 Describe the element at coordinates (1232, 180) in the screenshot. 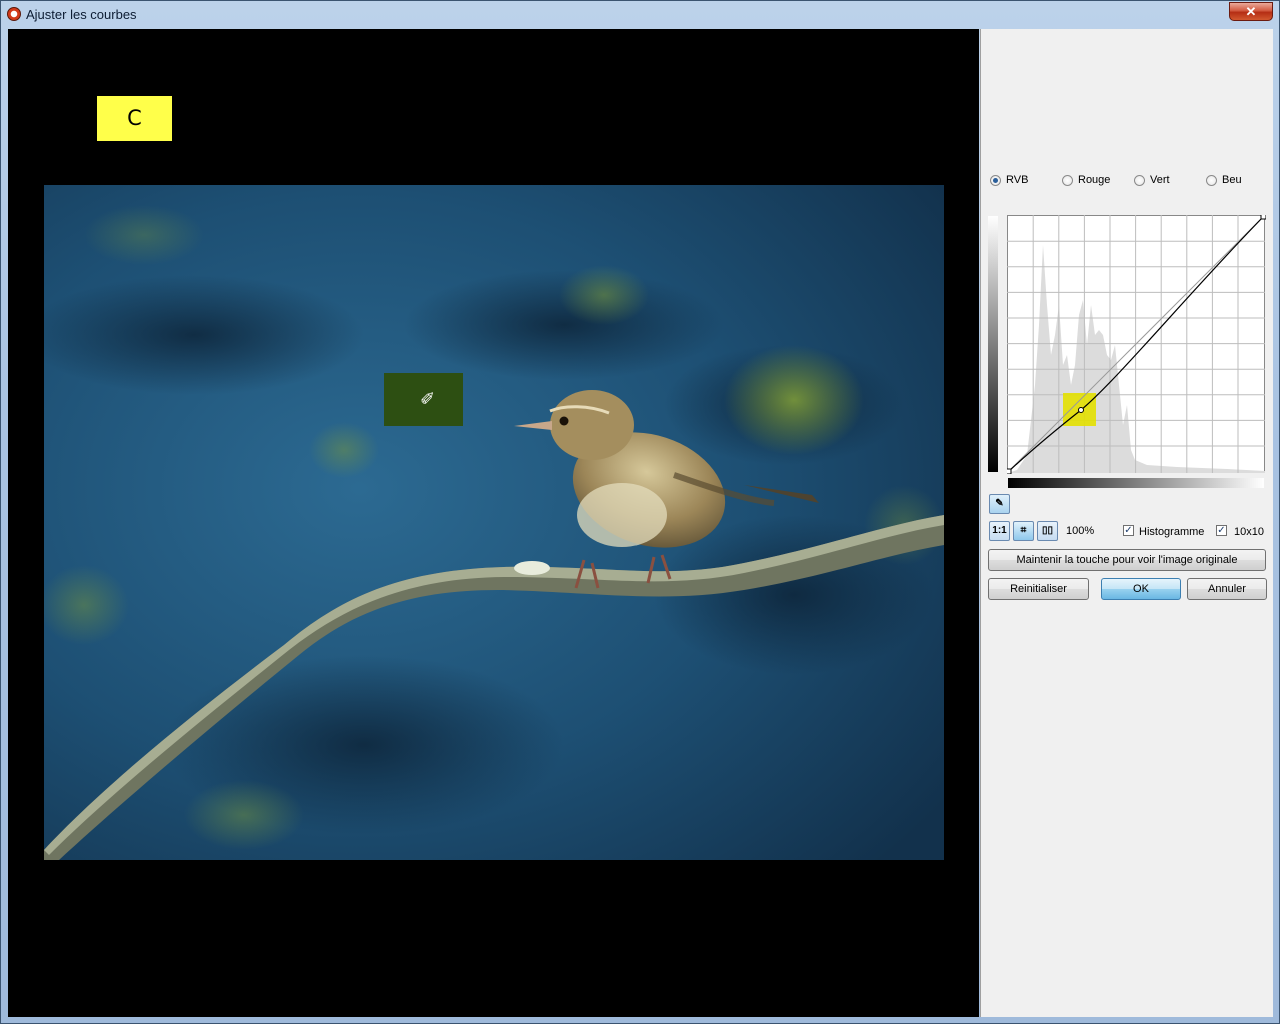

I see `channel-label: Beu` at that location.